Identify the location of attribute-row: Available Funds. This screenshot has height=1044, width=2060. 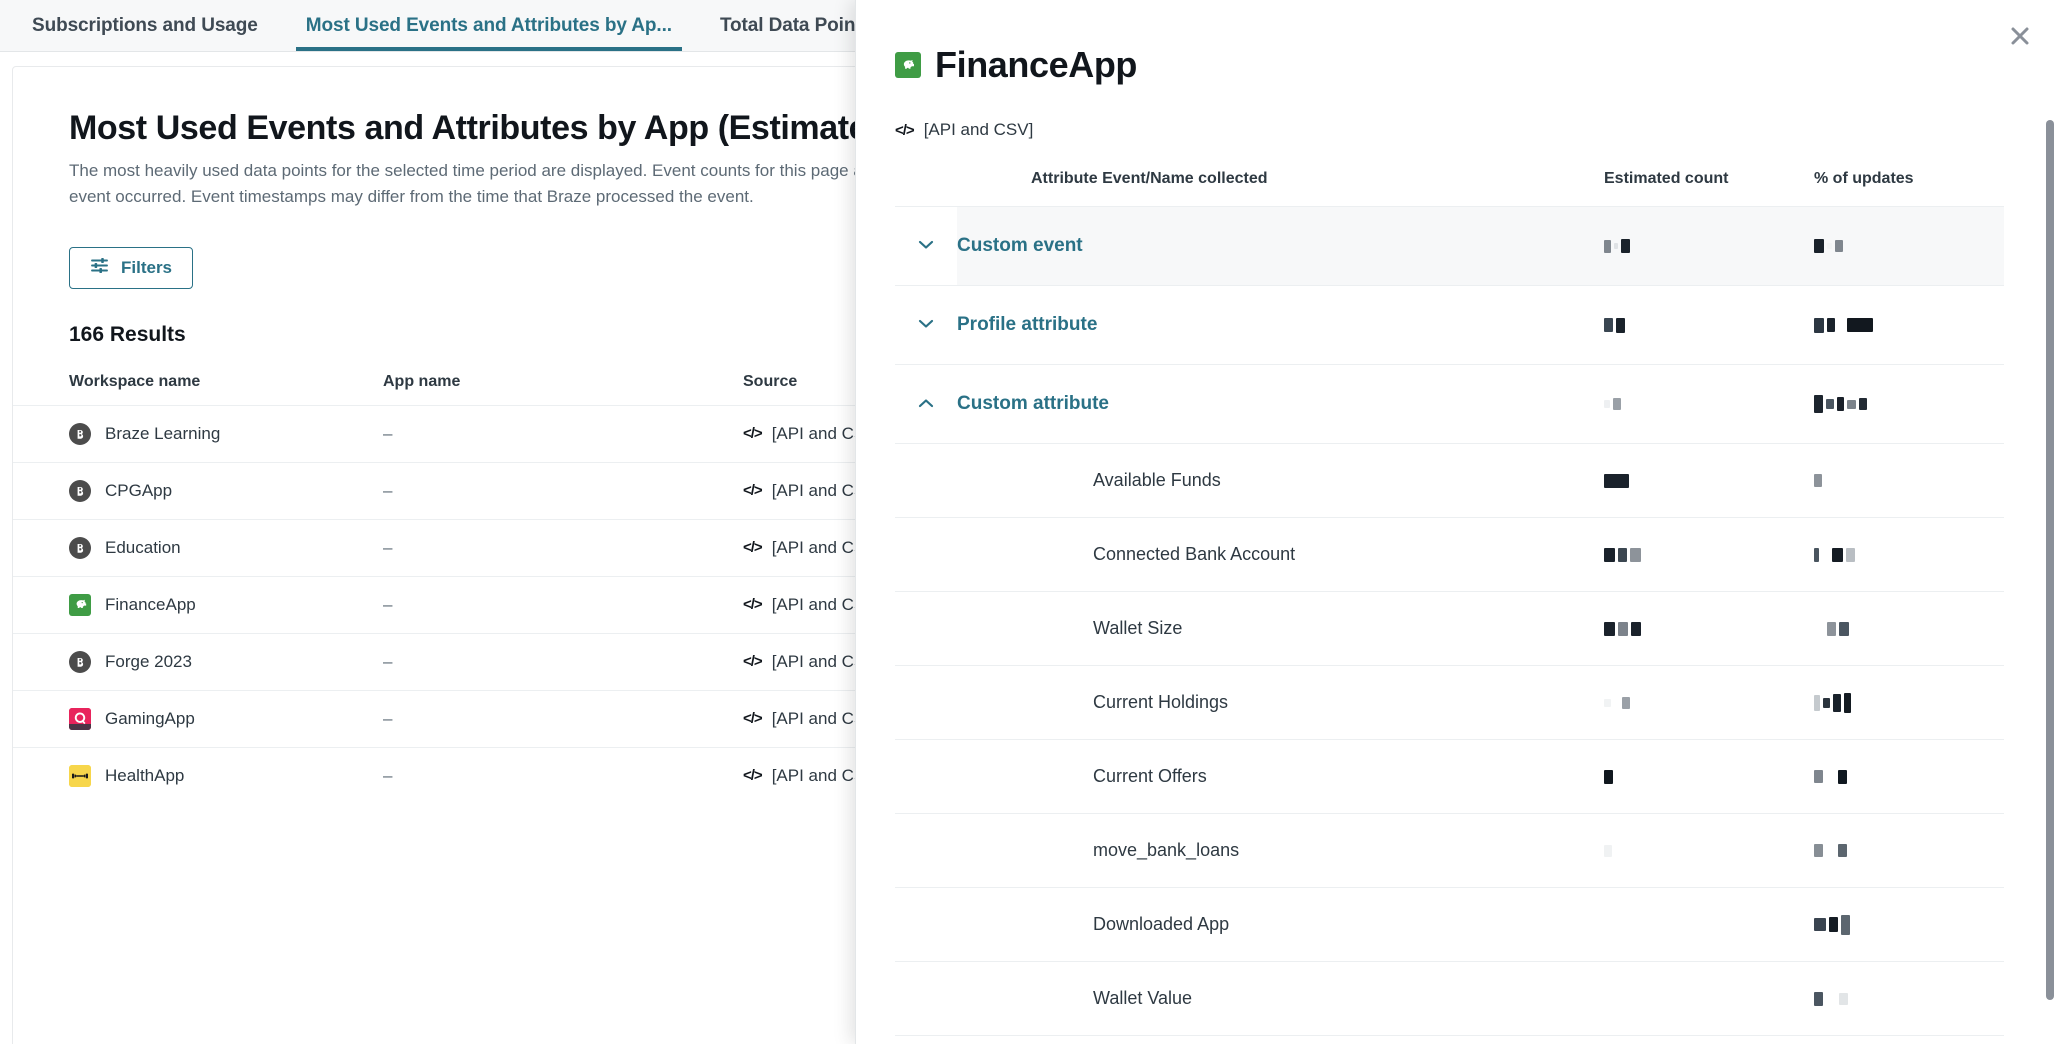
(1449, 480).